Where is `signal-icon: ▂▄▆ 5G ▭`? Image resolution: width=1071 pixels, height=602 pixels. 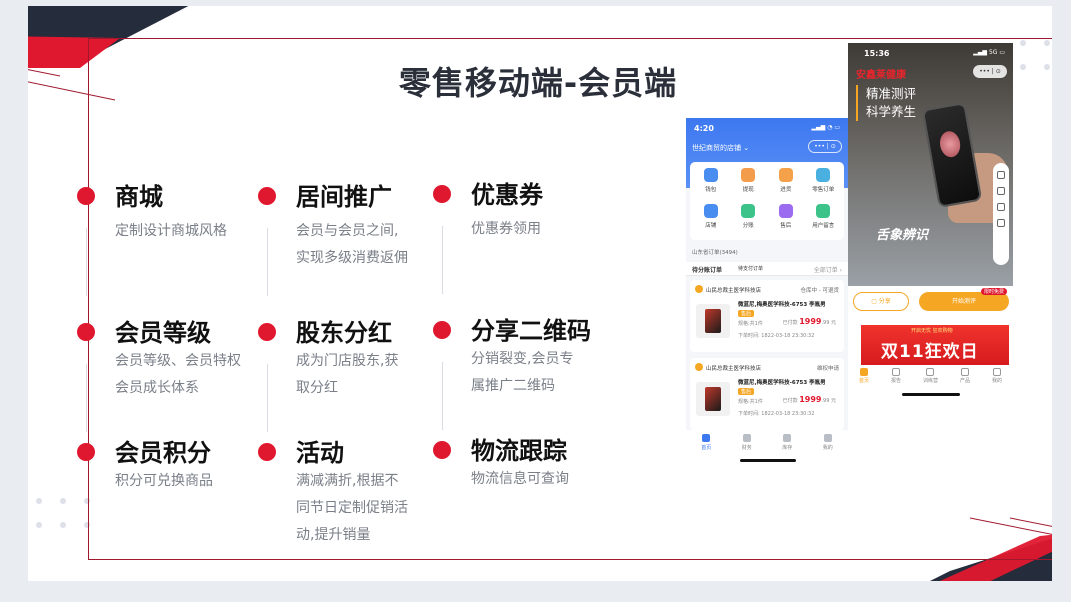 signal-icon: ▂▄▆ 5G ▭ is located at coordinates (989, 52).